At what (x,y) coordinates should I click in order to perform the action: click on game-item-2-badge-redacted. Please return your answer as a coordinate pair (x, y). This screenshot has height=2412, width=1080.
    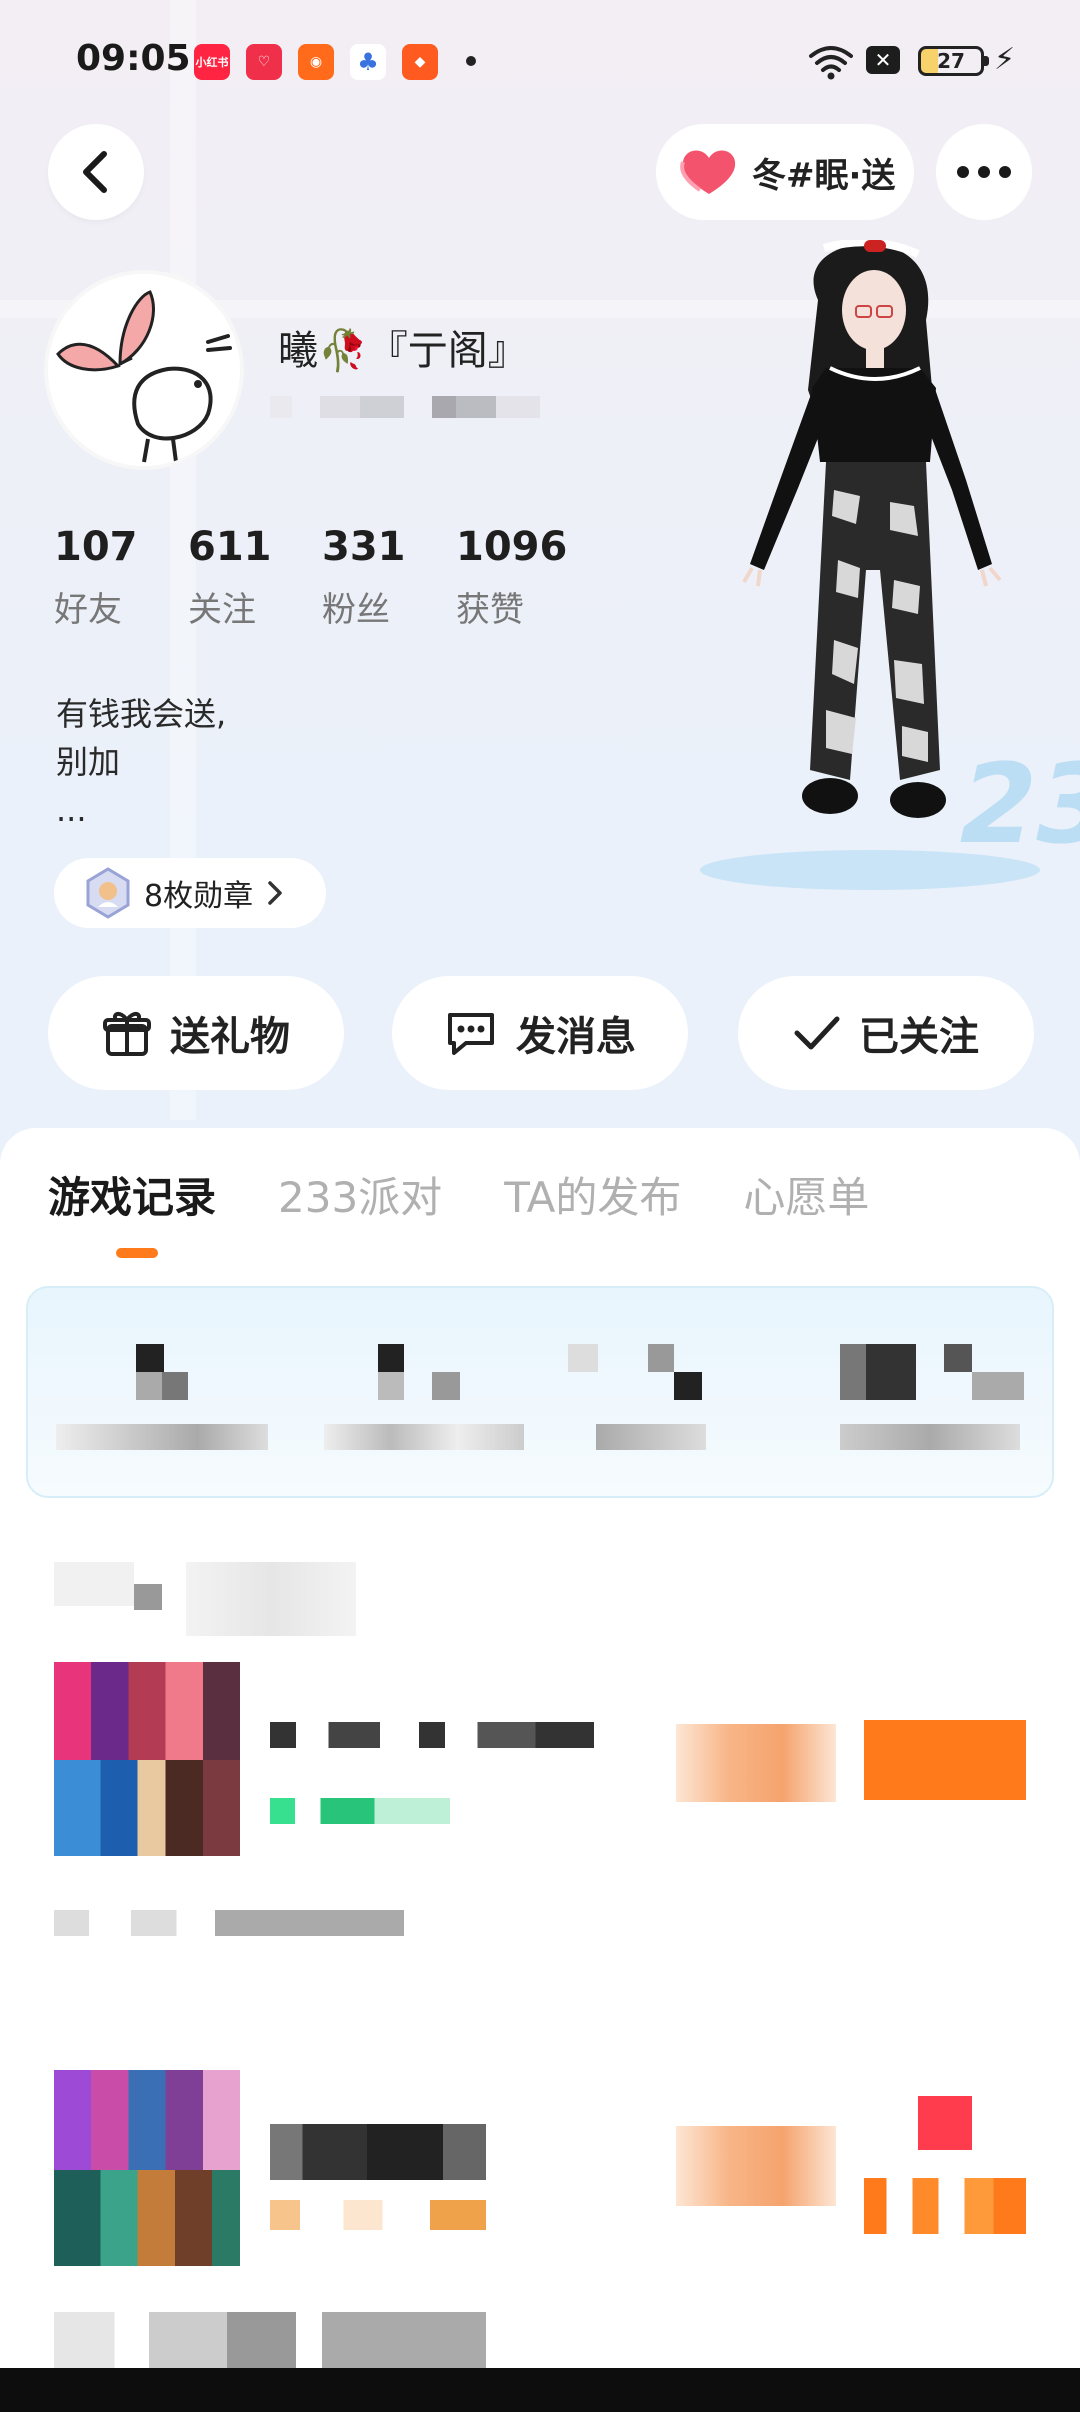
    Looking at the image, I should click on (945, 2123).